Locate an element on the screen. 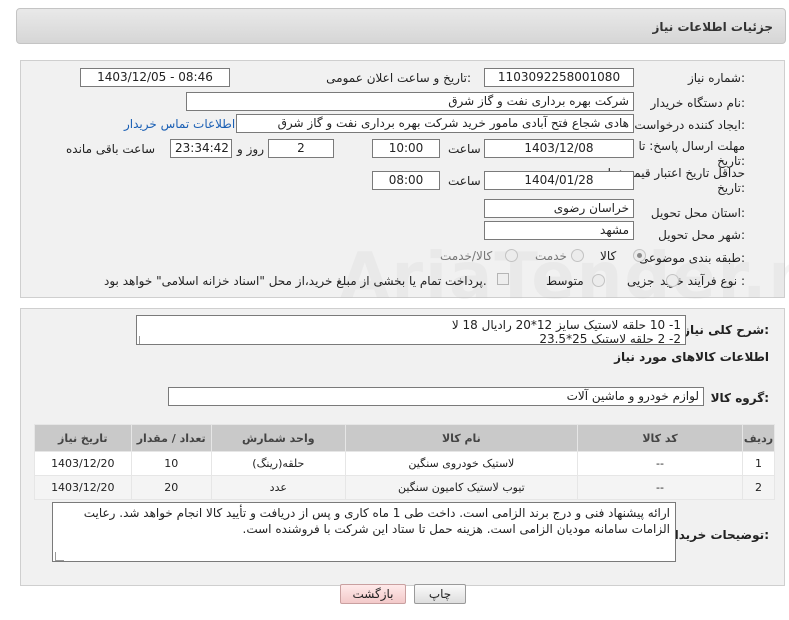 This screenshot has height=620, width=789. announce-datetime-label: تاریخ و ساعت اعلان عمومی: is located at coordinates (398, 78).